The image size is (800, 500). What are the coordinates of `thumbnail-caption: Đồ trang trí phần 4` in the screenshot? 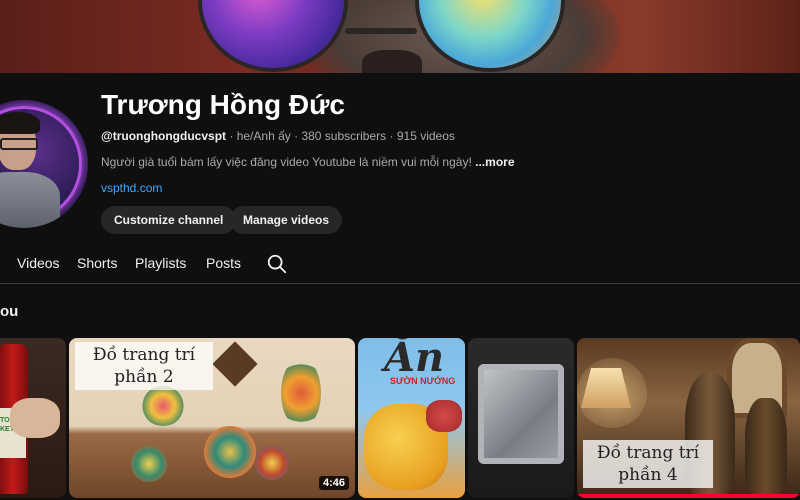 It's located at (648, 464).